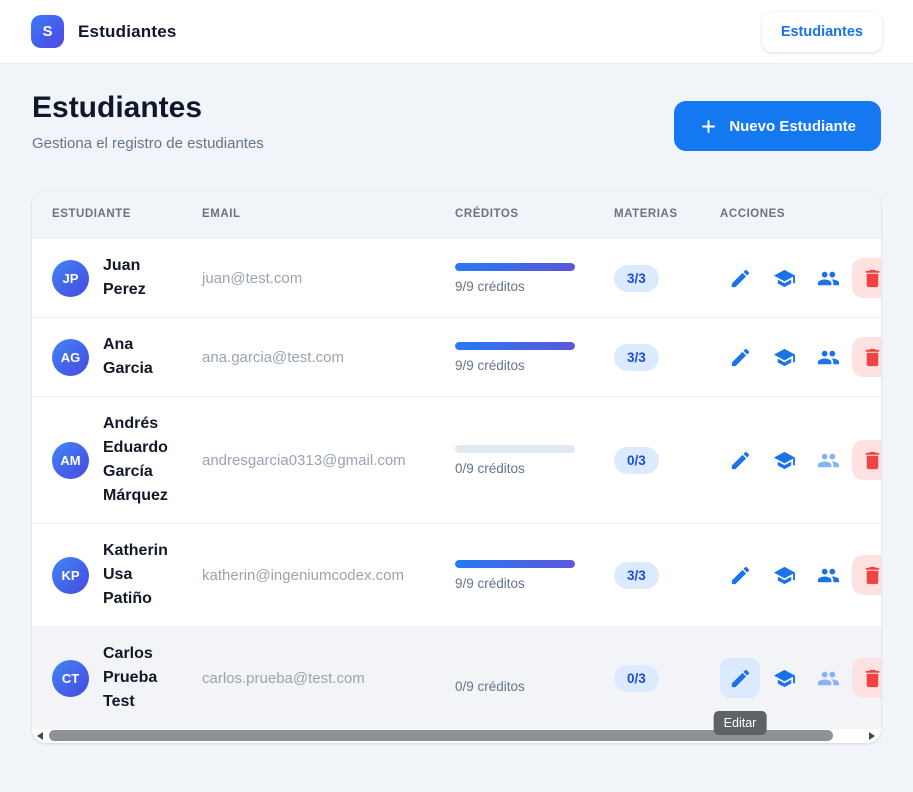 This screenshot has height=792, width=913. Describe the element at coordinates (740, 723) in the screenshot. I see `tooltip: Editar` at that location.